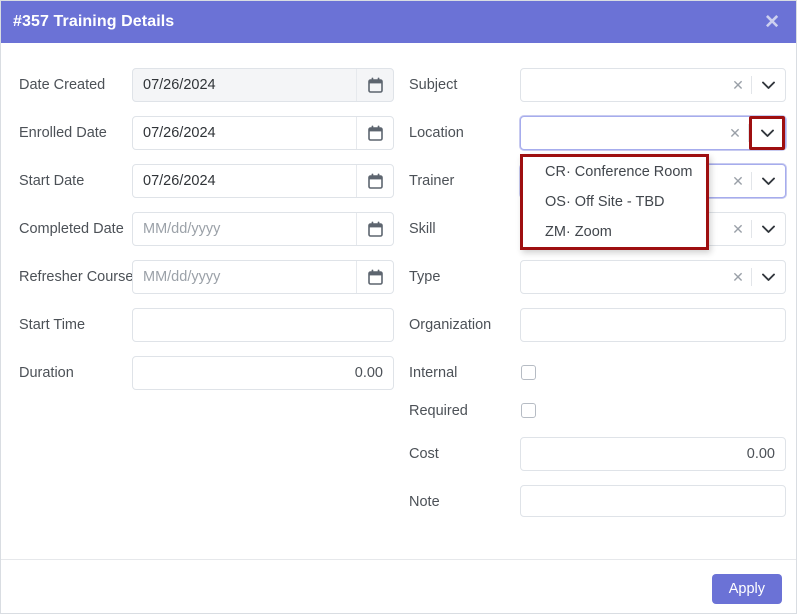 The image size is (797, 614). I want to click on field-label: Type, so click(425, 277).